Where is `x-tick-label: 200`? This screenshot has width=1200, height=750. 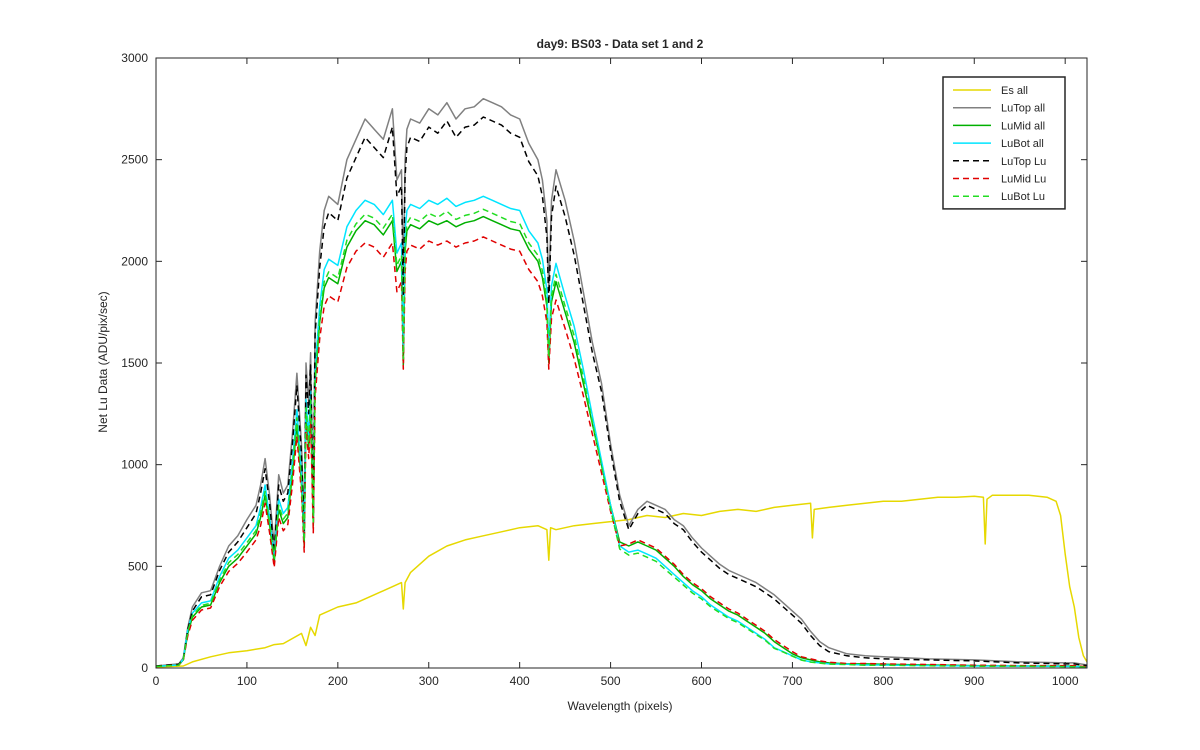 x-tick-label: 200 is located at coordinates (338, 681).